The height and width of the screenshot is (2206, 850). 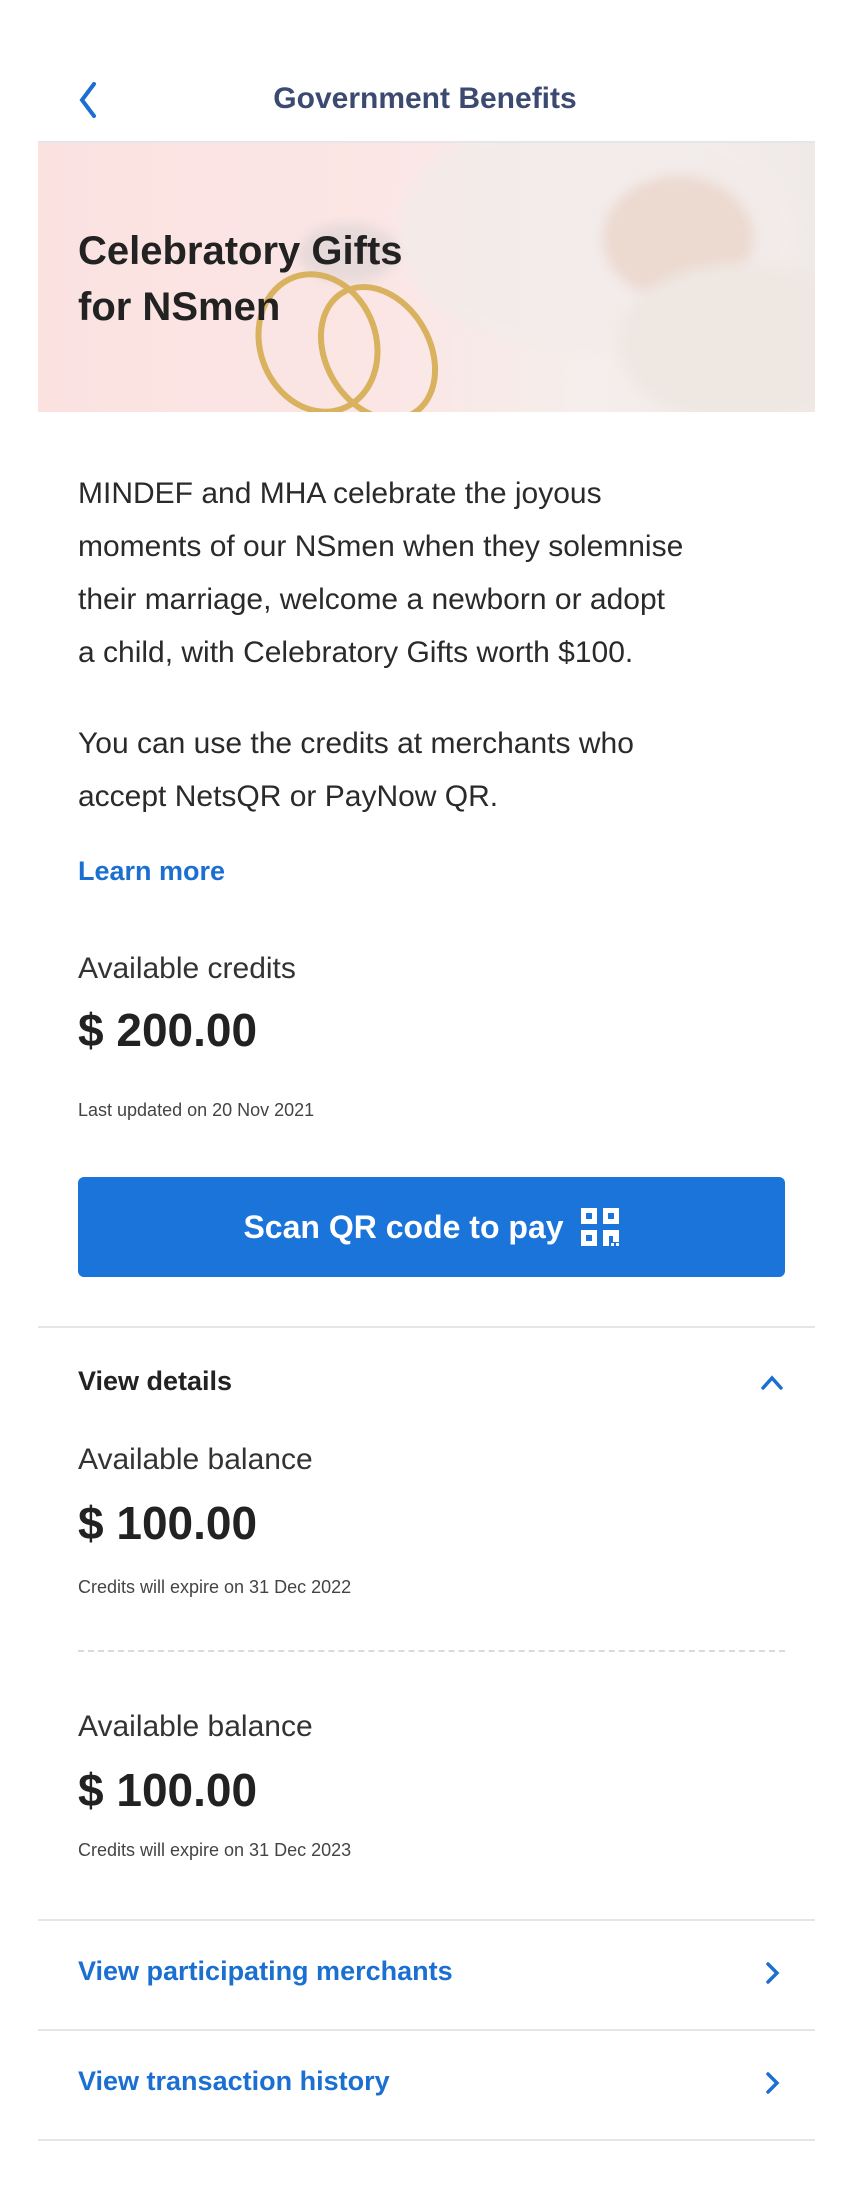 What do you see at coordinates (234, 2081) in the screenshot?
I see `link-label: View transaction history` at bounding box center [234, 2081].